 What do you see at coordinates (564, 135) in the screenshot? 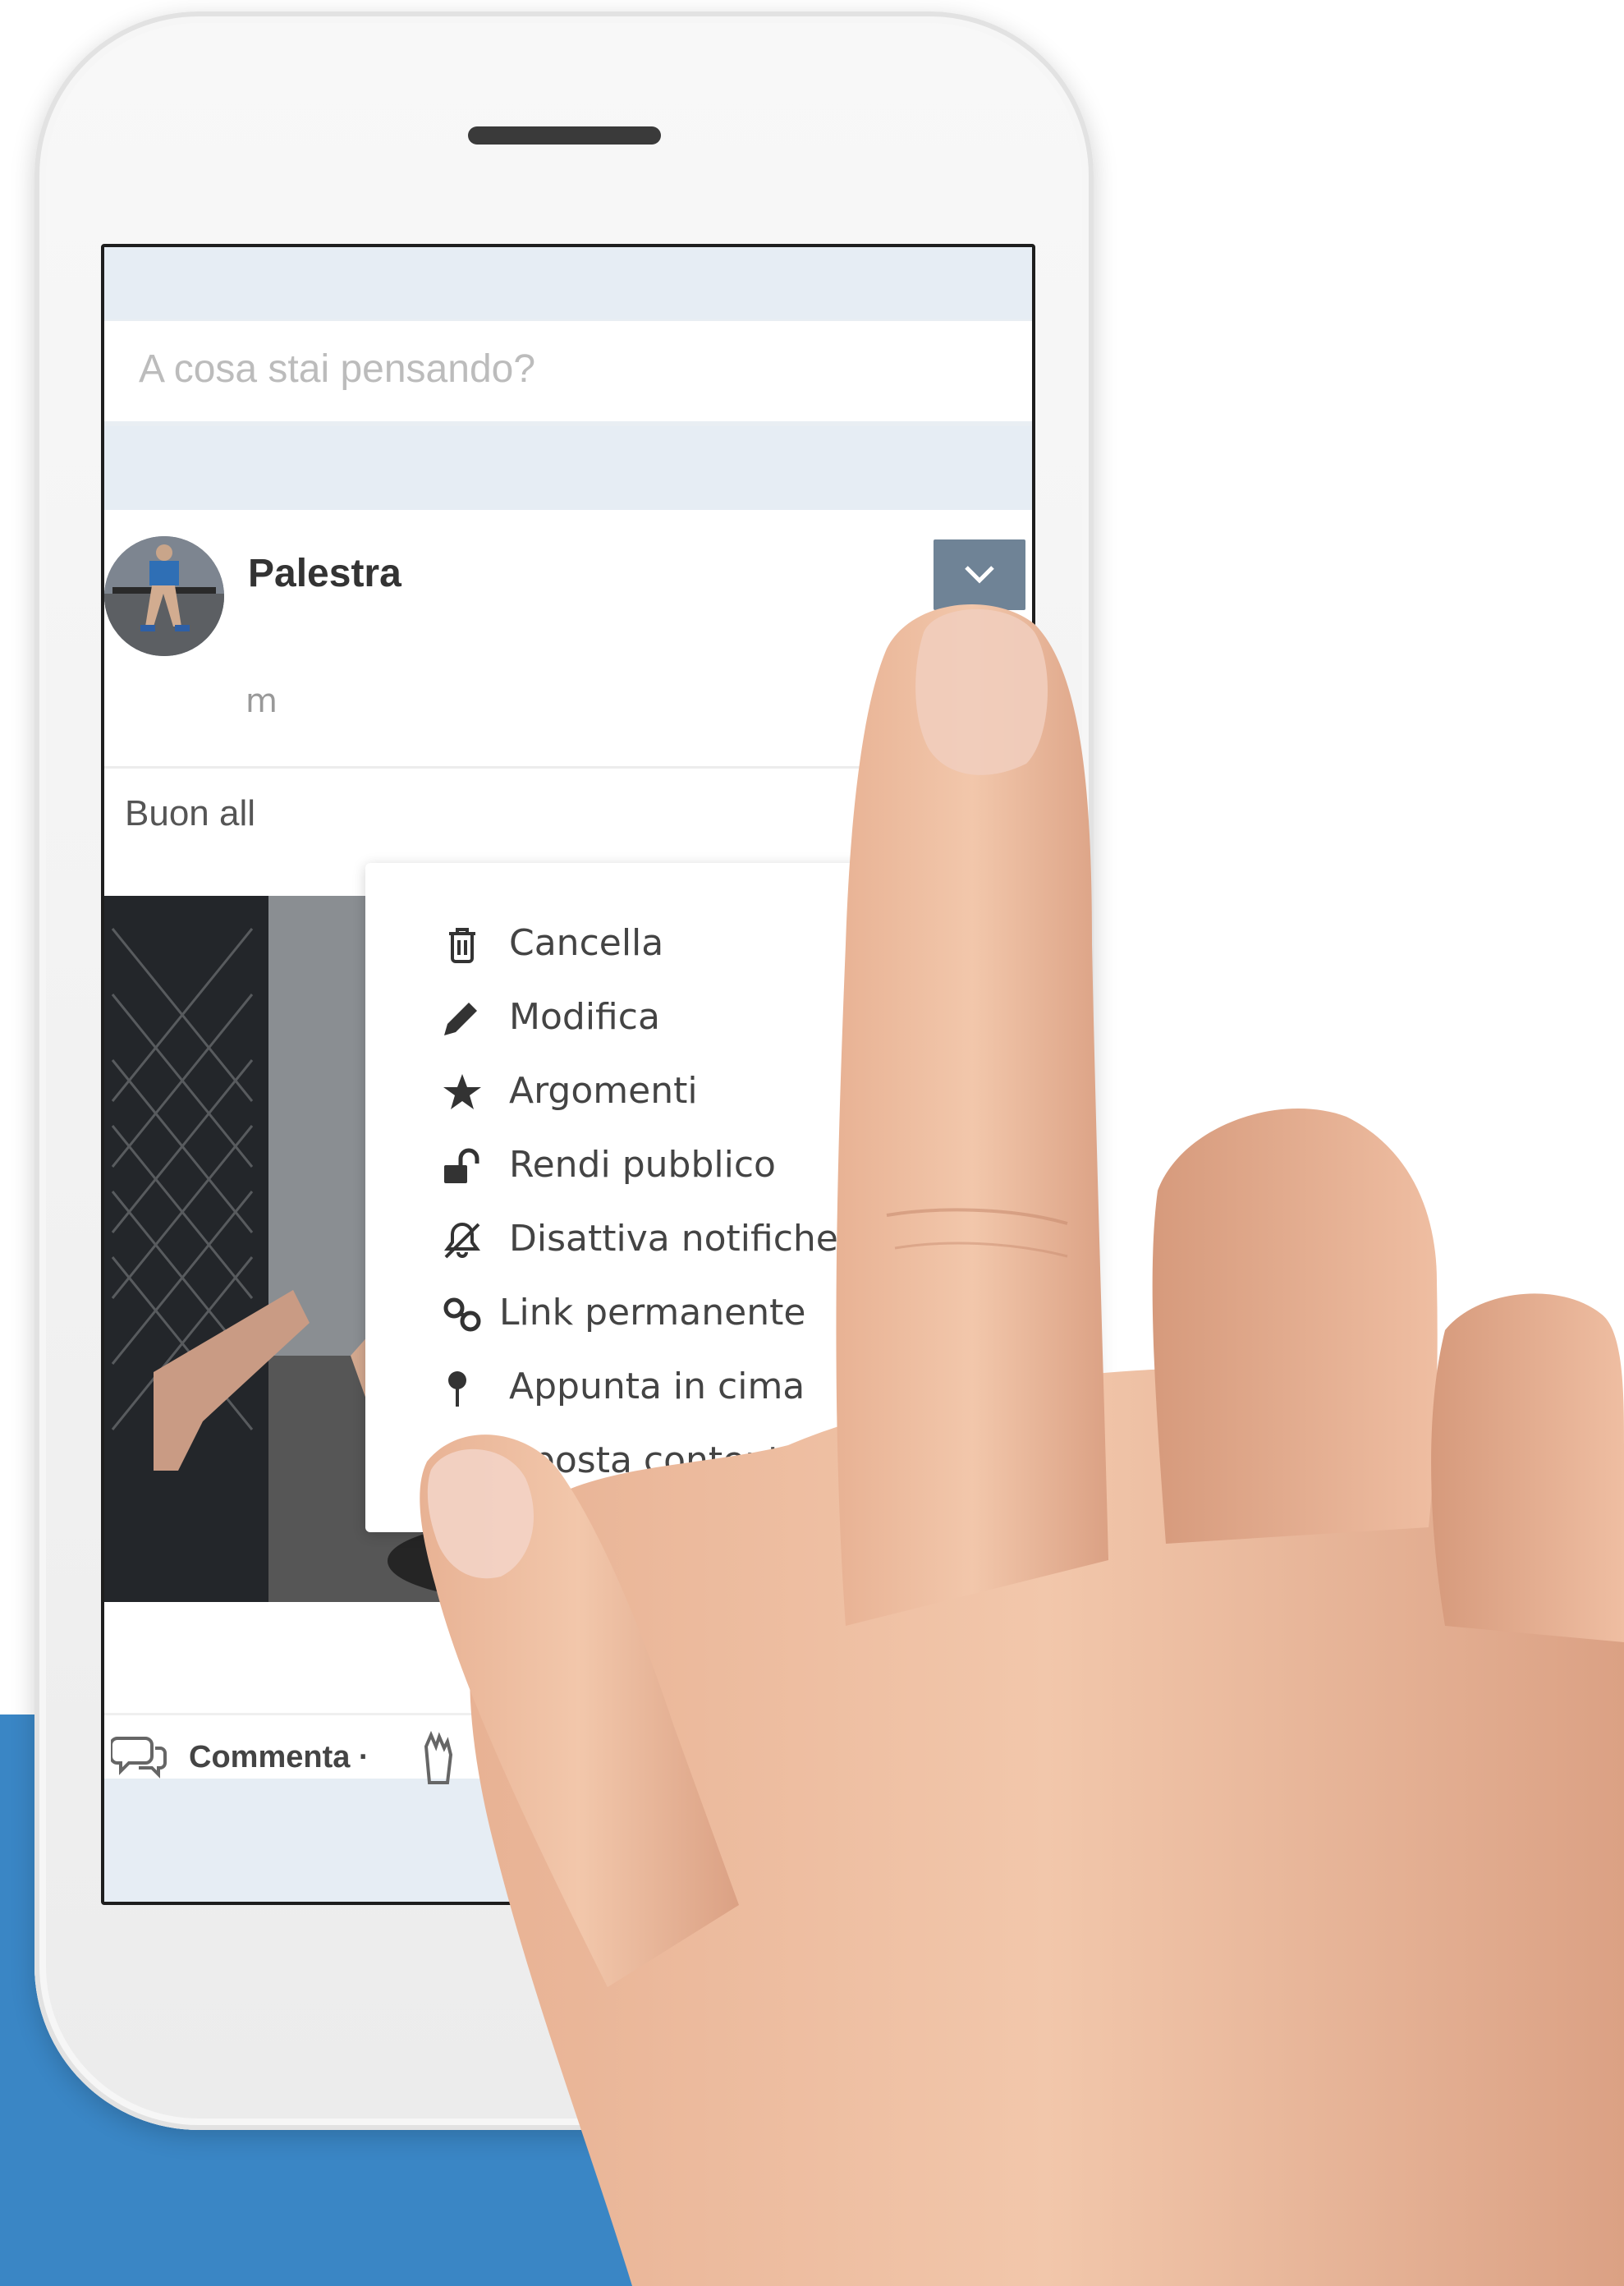
I see `phone-speaker` at bounding box center [564, 135].